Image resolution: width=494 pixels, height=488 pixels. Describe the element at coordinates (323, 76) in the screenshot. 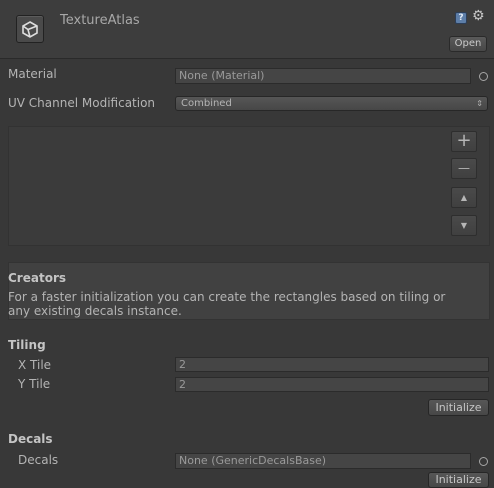

I see `material-field: None (Material)` at that location.